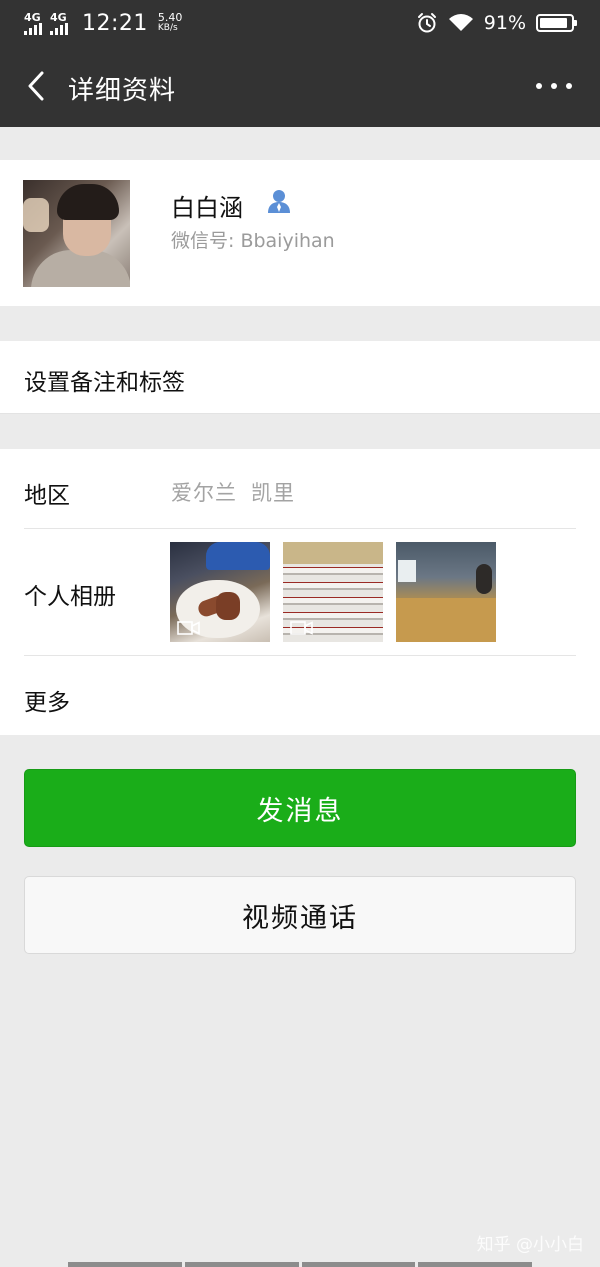 Image resolution: width=600 pixels, height=1267 pixels. Describe the element at coordinates (70, 597) in the screenshot. I see `album-label: 个人相册` at that location.